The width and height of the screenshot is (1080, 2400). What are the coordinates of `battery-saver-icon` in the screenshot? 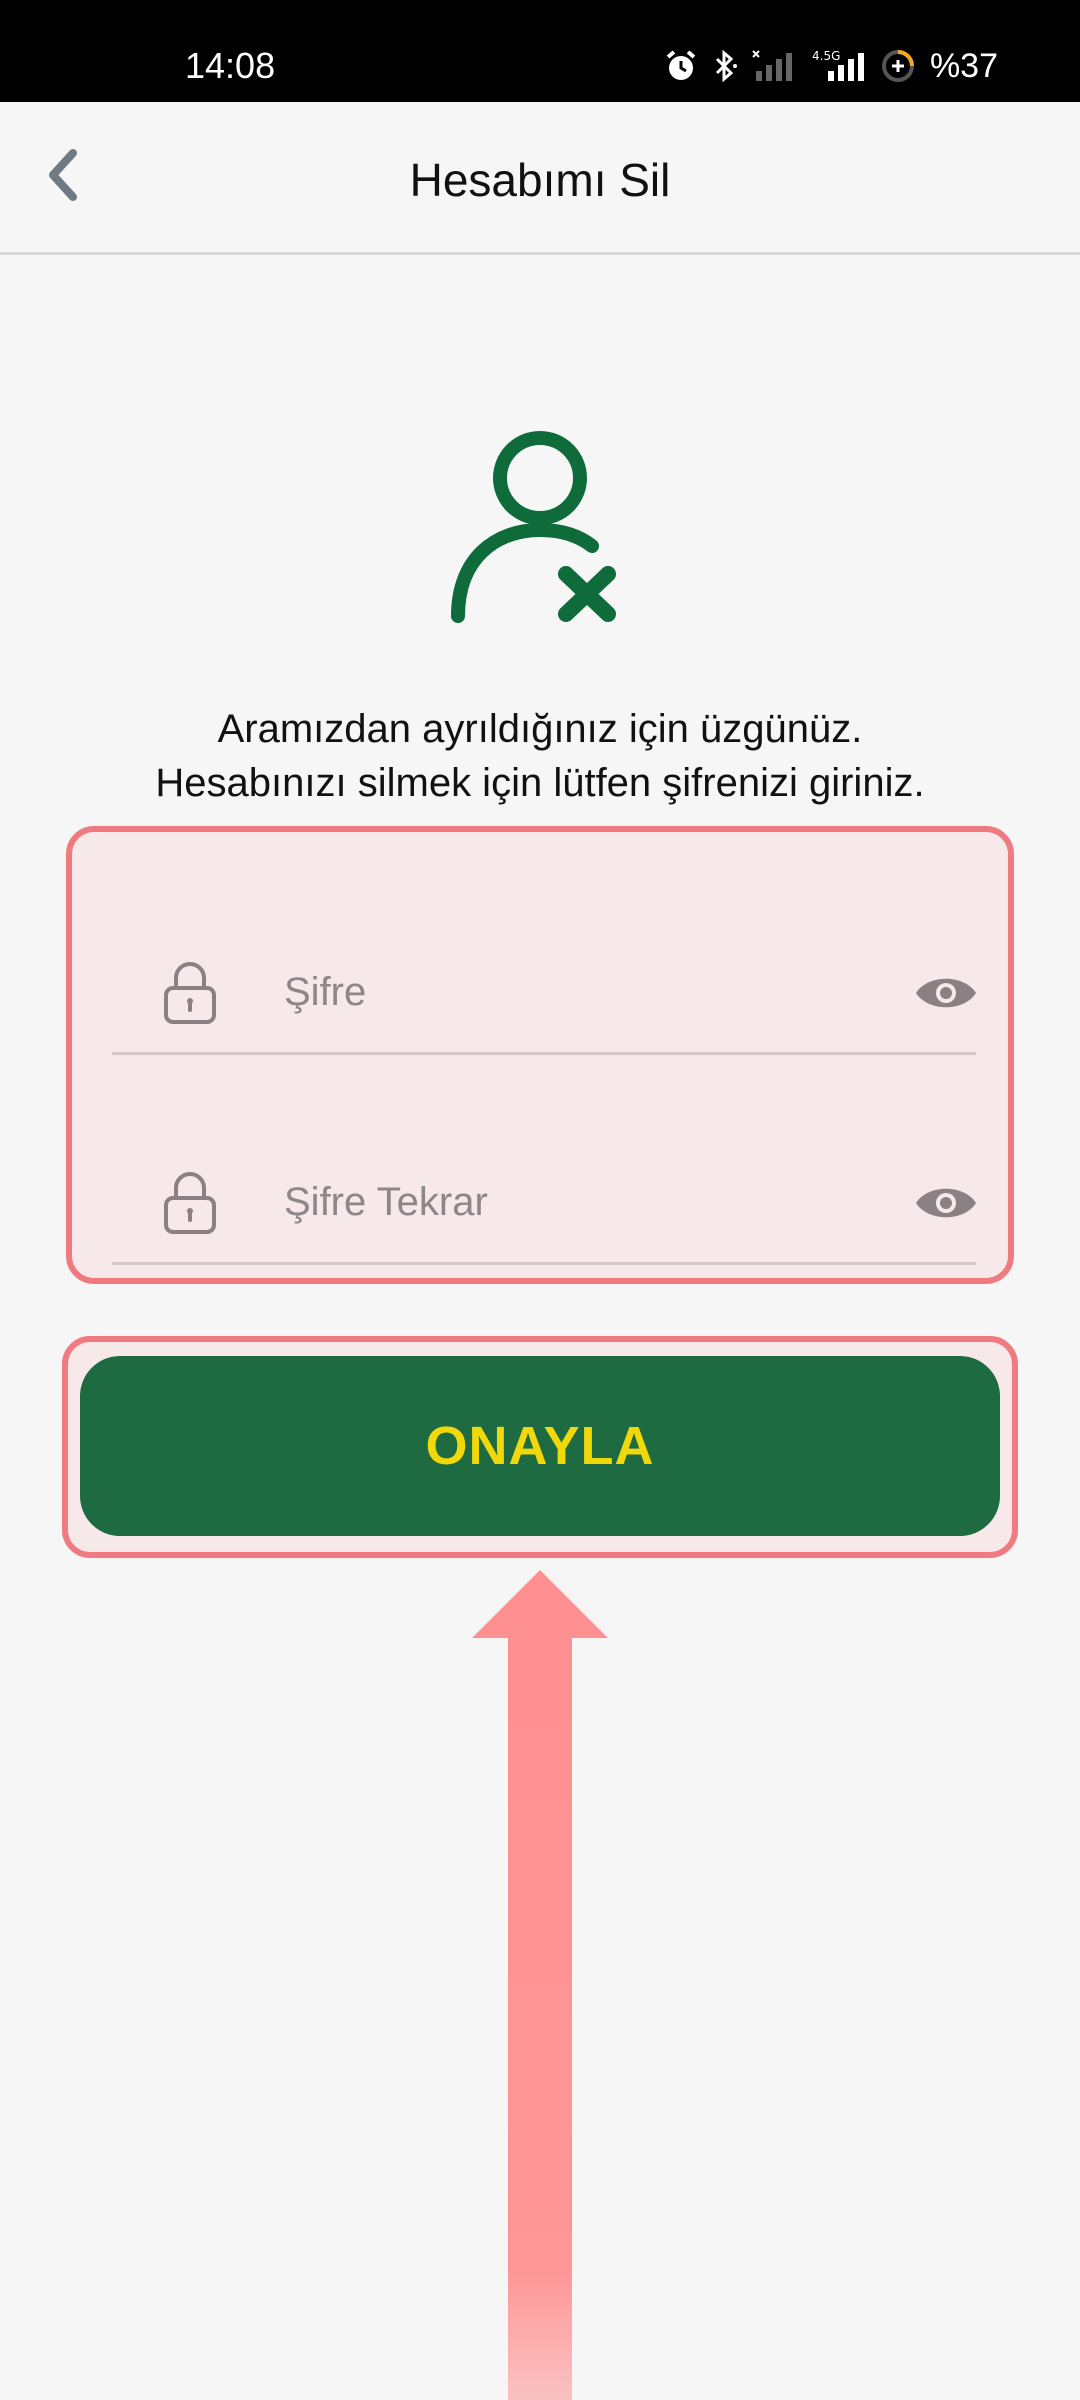 It's located at (897, 66).